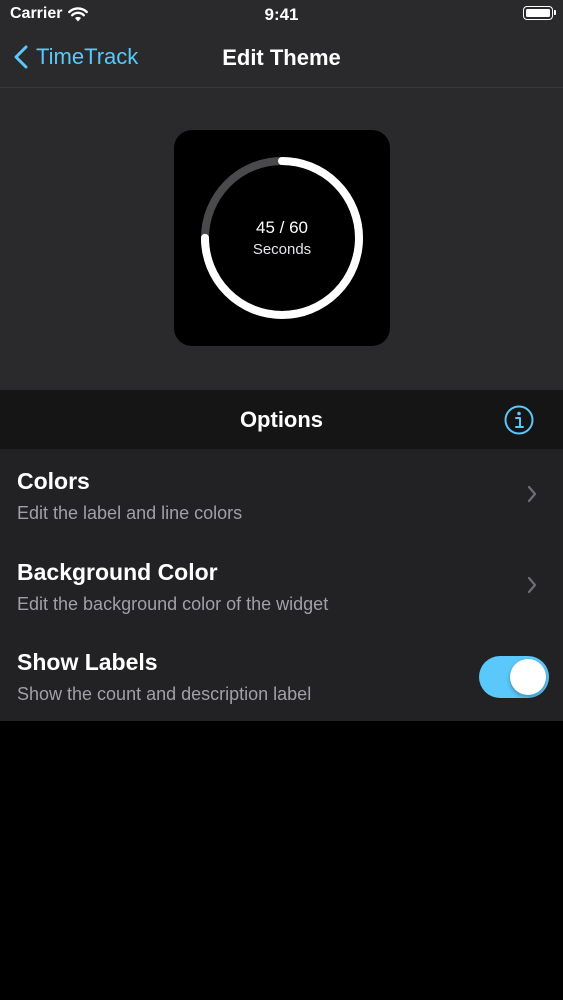 The image size is (563, 1000). Describe the element at coordinates (282, 227) in the screenshot. I see `widget-count-label: 45 / 60` at that location.